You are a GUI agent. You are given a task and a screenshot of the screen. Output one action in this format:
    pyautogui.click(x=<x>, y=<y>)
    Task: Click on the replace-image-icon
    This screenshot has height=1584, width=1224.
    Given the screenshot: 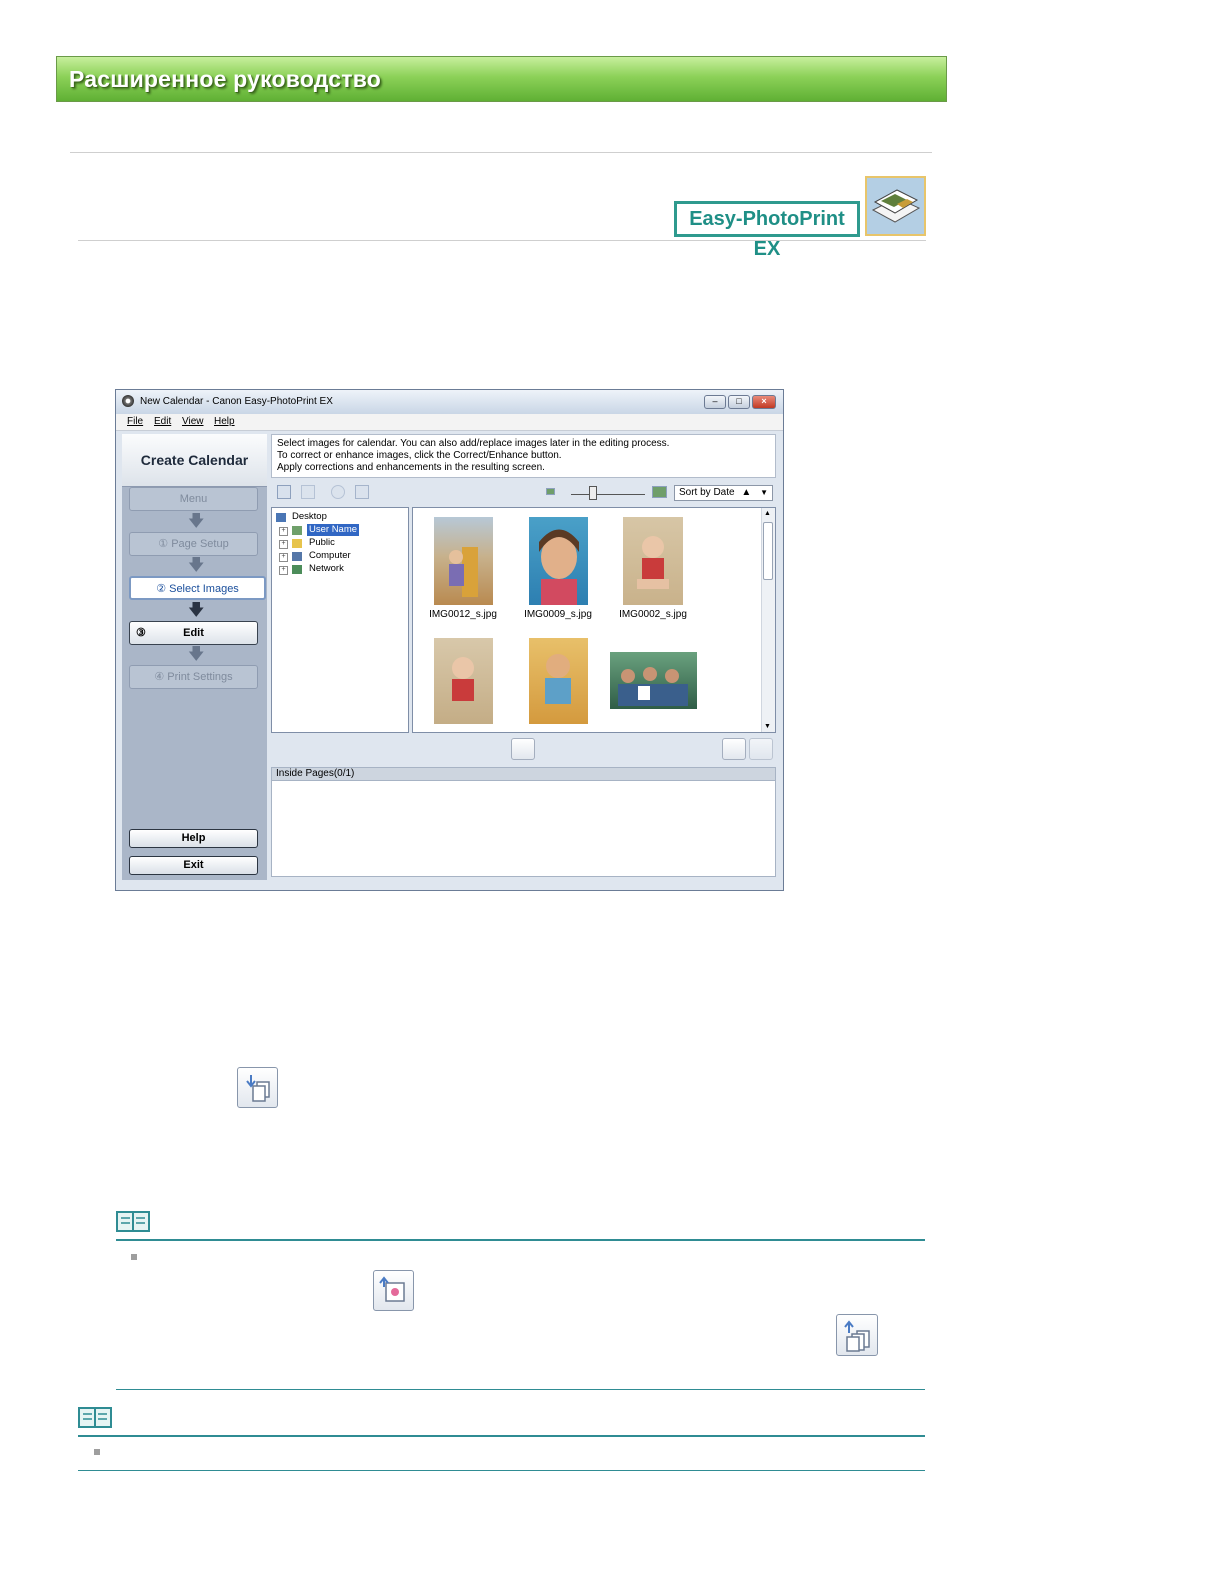 What is the action you would take?
    pyautogui.click(x=393, y=1290)
    